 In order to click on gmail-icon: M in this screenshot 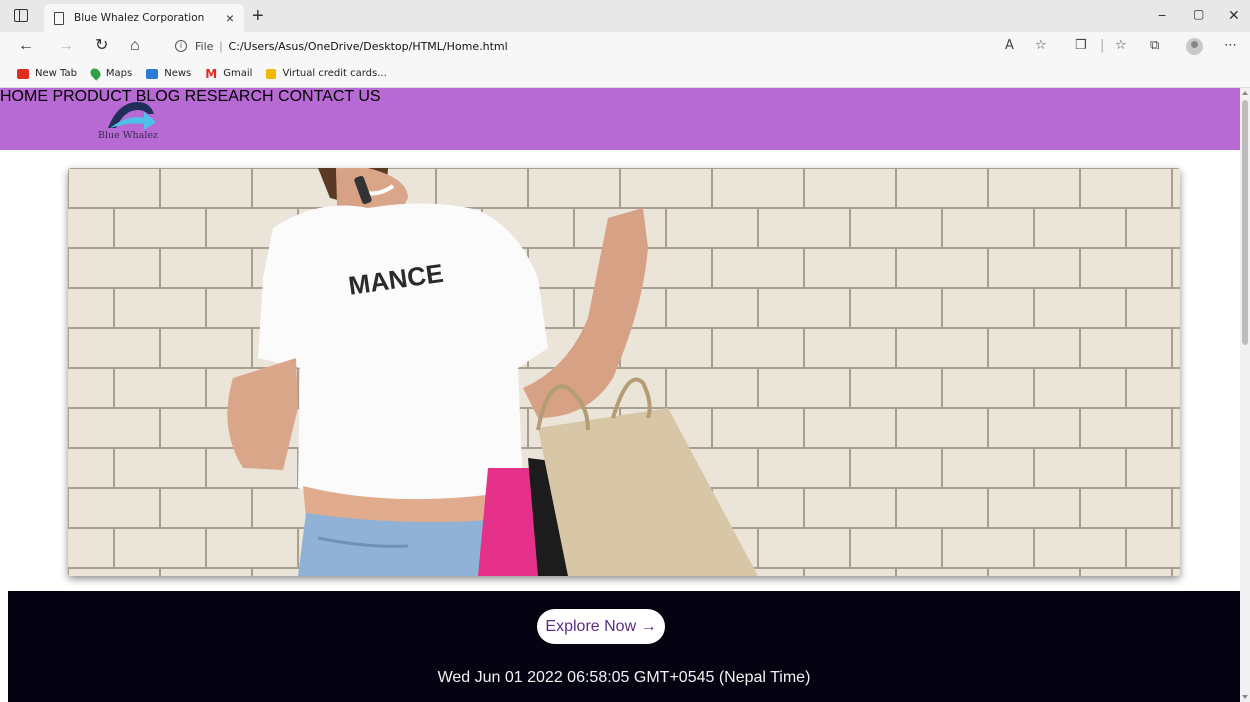, I will do `click(211, 73)`.